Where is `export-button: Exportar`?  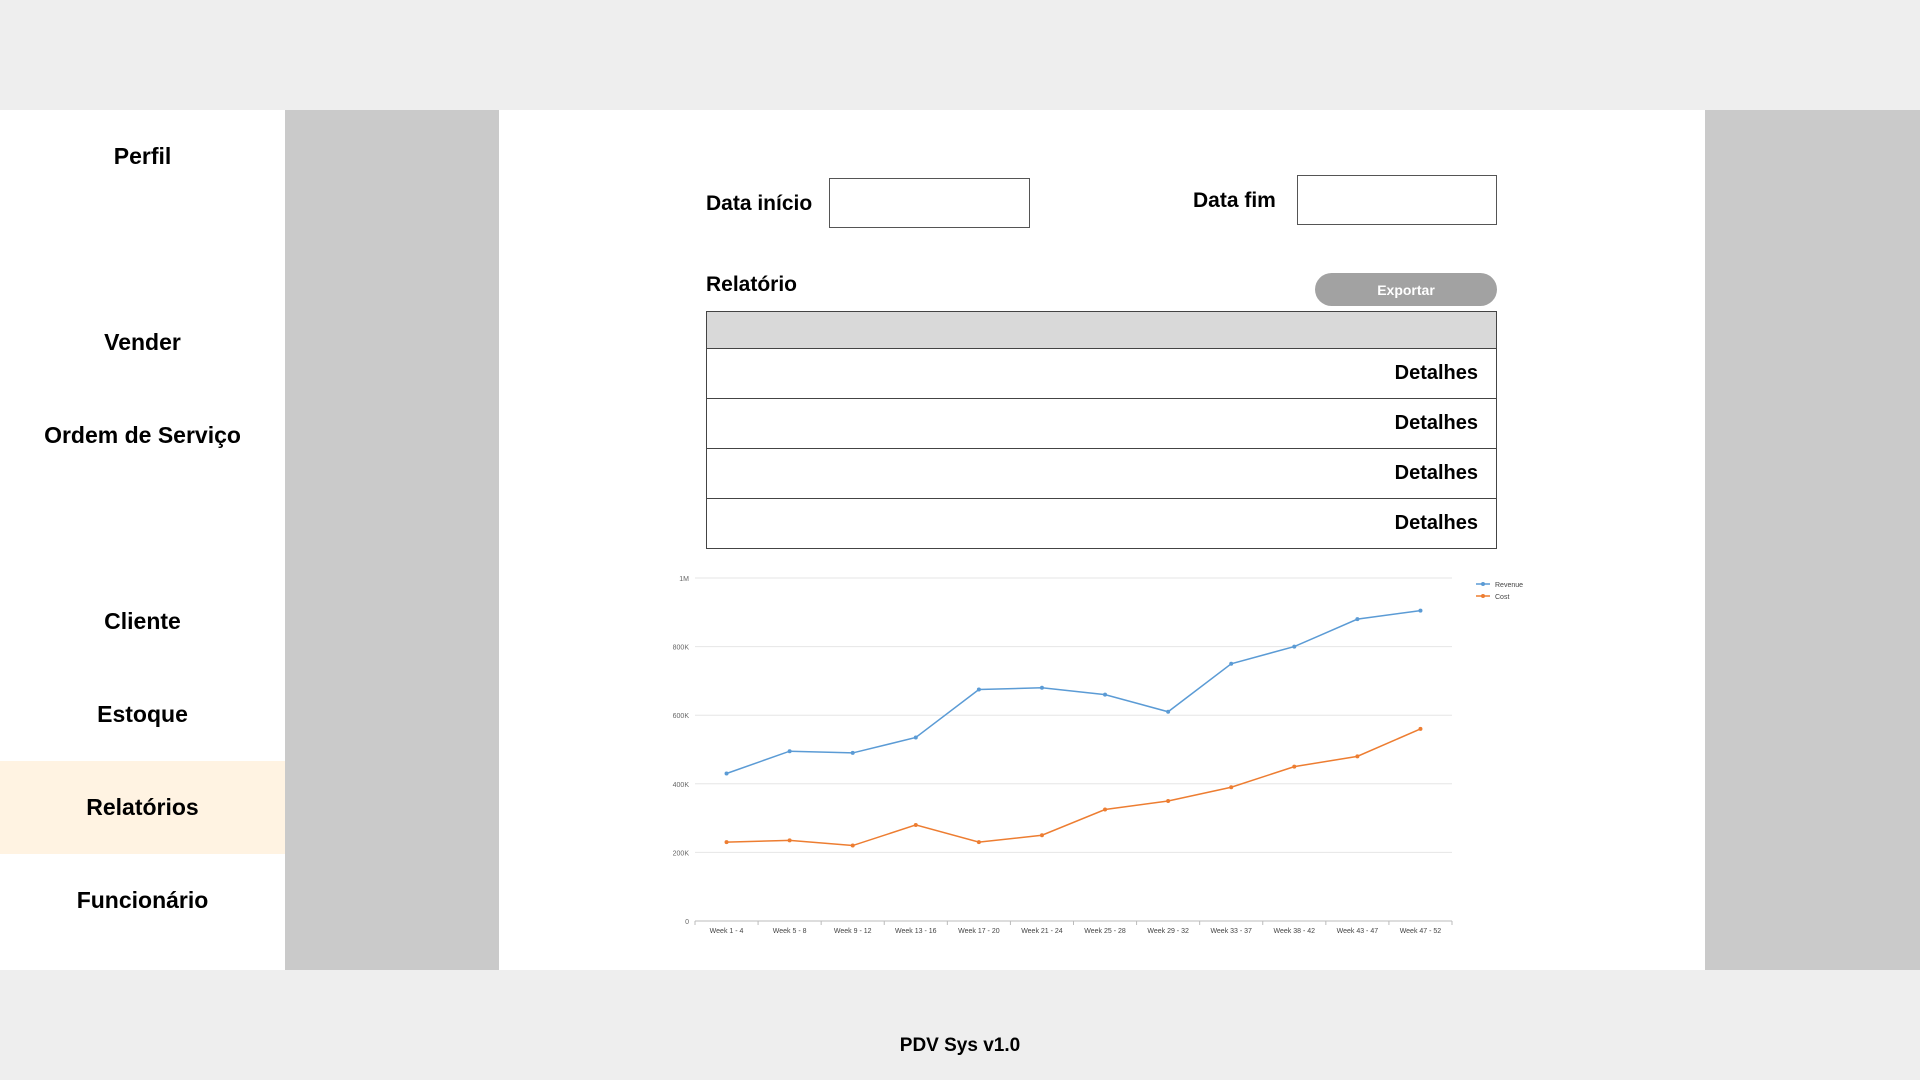 export-button: Exportar is located at coordinates (1406, 289).